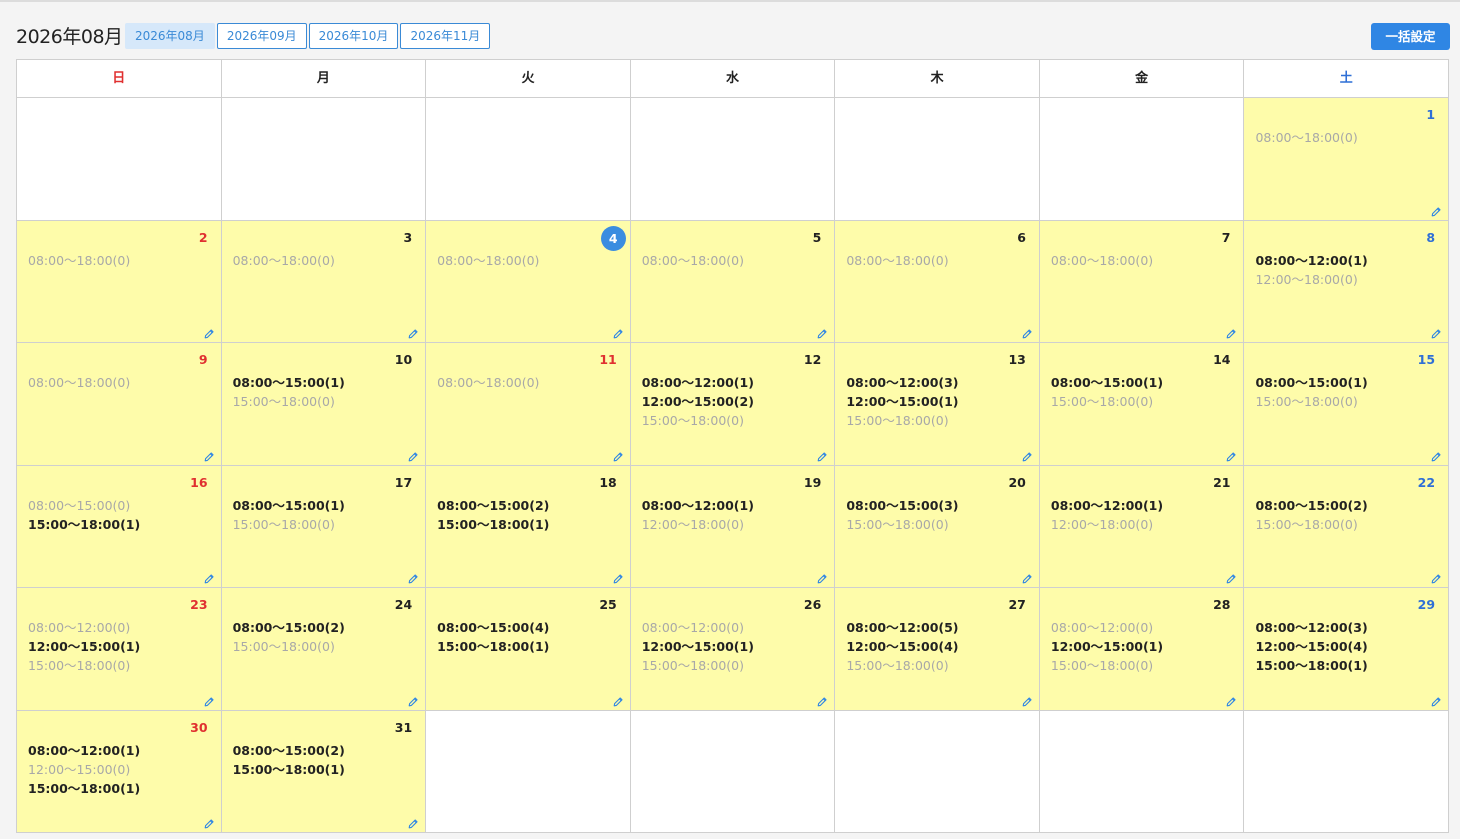 The height and width of the screenshot is (839, 1460). Describe the element at coordinates (69, 37) in the screenshot. I see `page-title: 2026年08月` at that location.